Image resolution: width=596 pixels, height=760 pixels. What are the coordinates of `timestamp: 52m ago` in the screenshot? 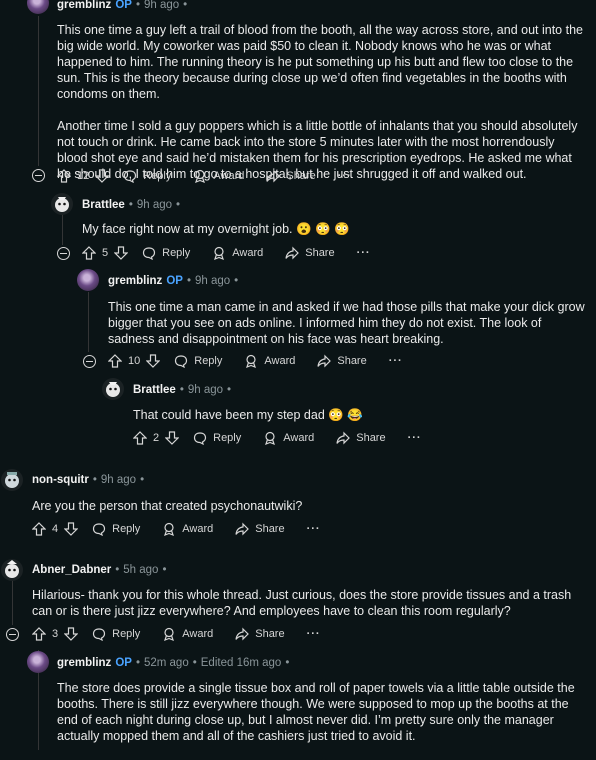 It's located at (166, 663).